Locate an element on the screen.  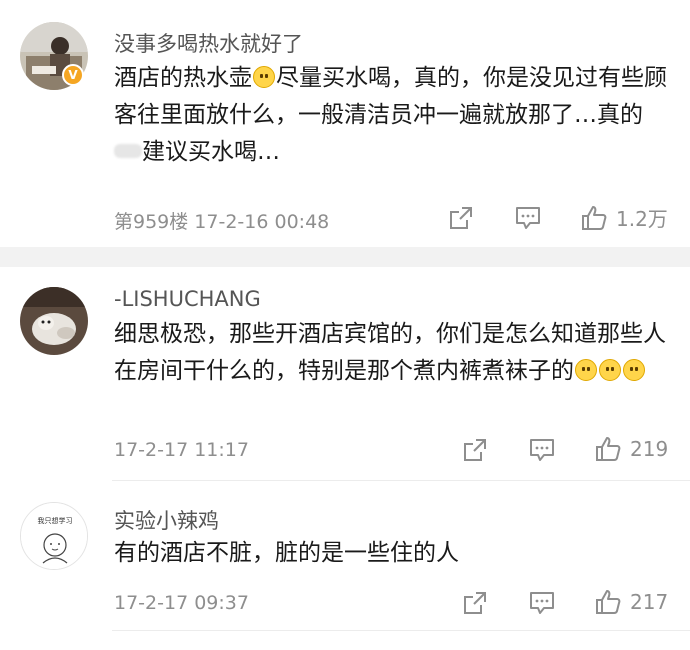
comment-text-part: 有的酒店不脏，脏的是一些住的人 is located at coordinates (286, 553).